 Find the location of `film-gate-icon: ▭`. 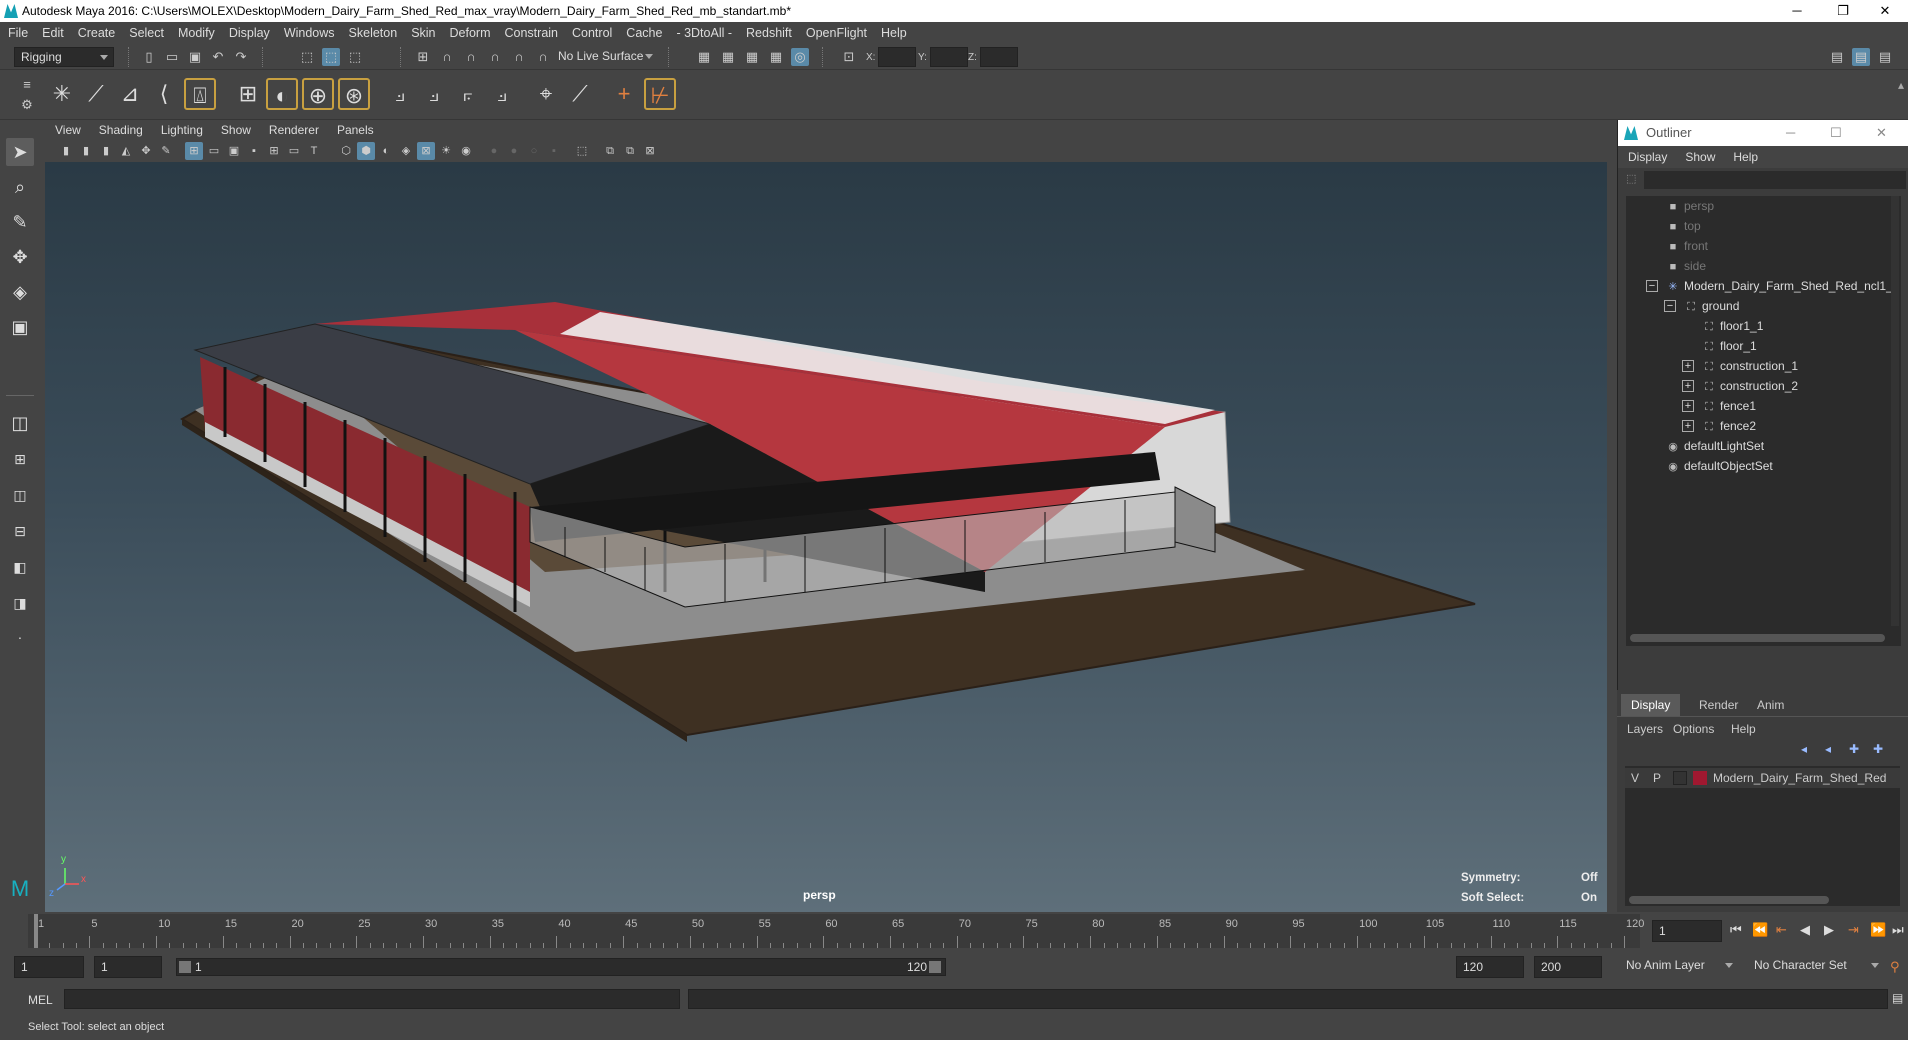

film-gate-icon: ▭ is located at coordinates (214, 151).